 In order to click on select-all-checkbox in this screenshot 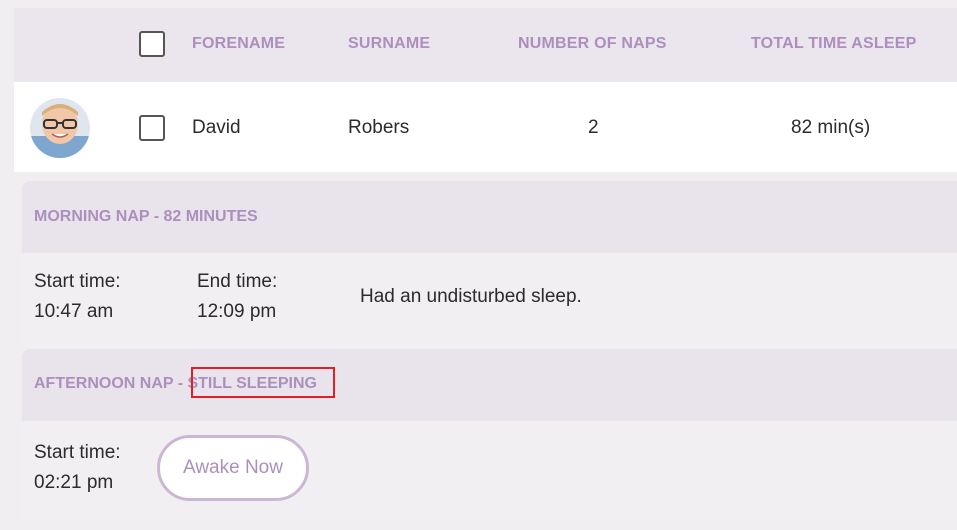, I will do `click(152, 44)`.